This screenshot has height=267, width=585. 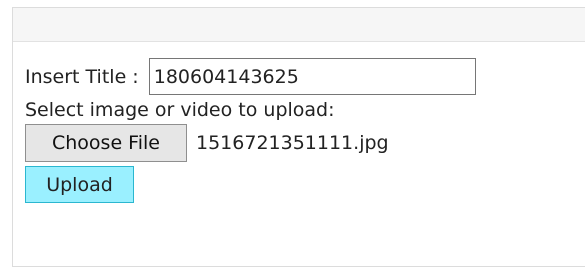 I want to click on upload-row: Upload, so click(x=250, y=184).